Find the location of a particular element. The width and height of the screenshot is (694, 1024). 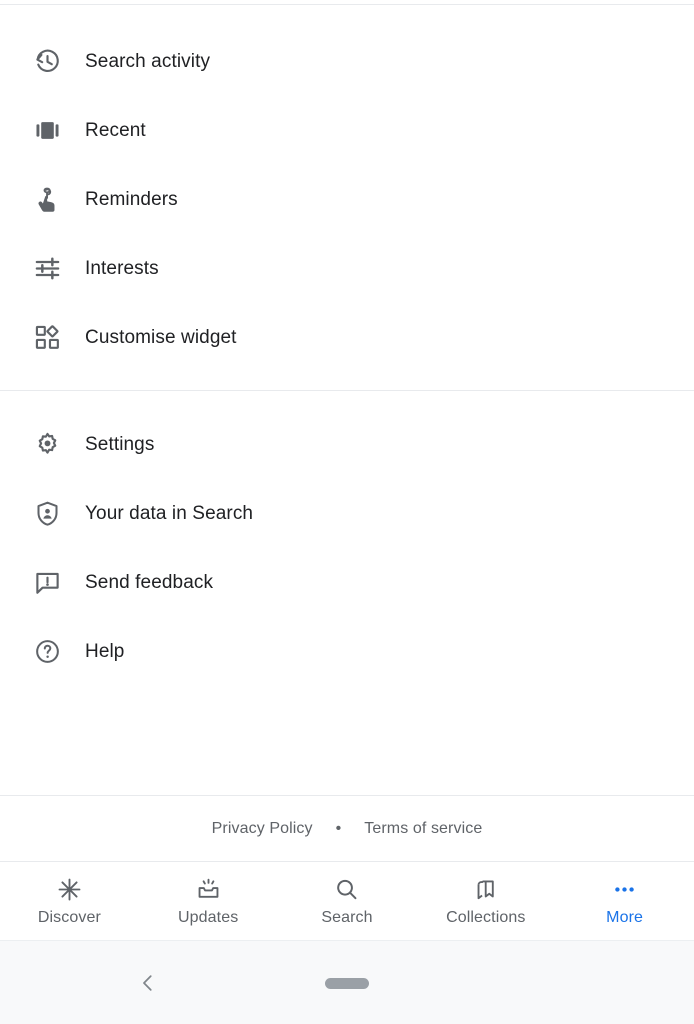

menu-item-label: Interests is located at coordinates (122, 268).